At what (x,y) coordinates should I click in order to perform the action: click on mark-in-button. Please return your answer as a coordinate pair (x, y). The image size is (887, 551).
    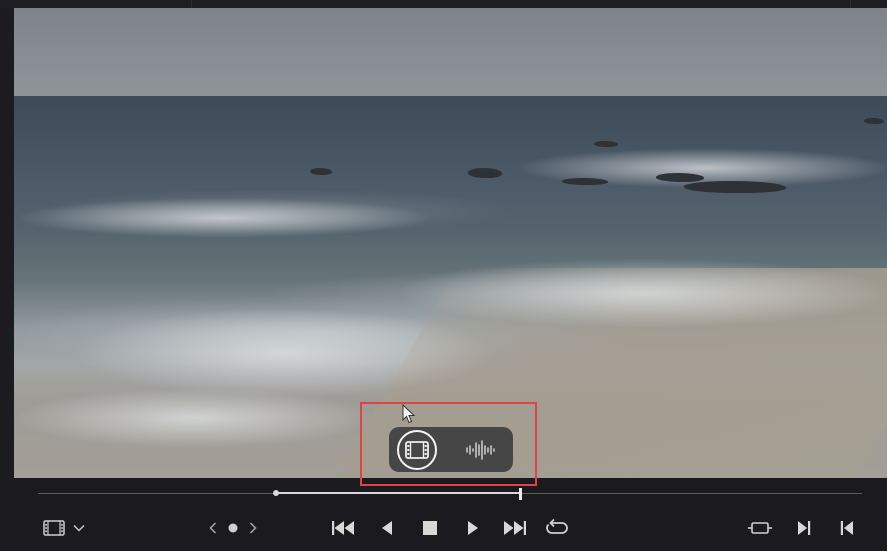
    Looking at the image, I should click on (847, 528).